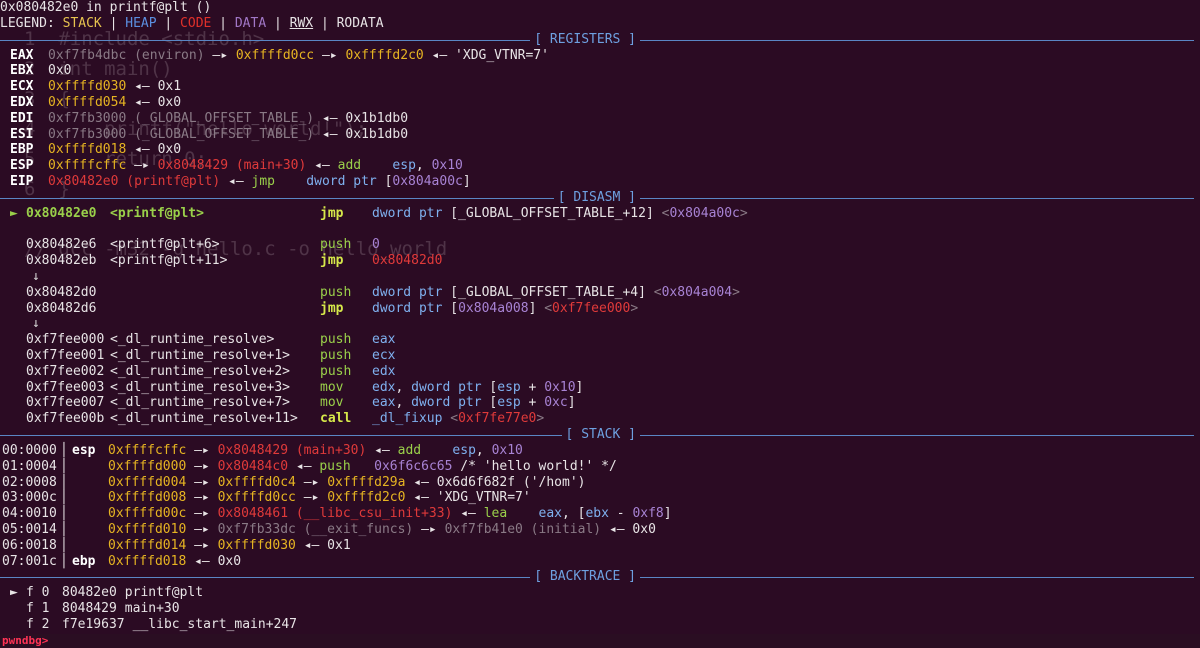 The height and width of the screenshot is (648, 1200). I want to click on register-row: EBP 0xffffd018 ◂— 0x0, so click(600, 150).